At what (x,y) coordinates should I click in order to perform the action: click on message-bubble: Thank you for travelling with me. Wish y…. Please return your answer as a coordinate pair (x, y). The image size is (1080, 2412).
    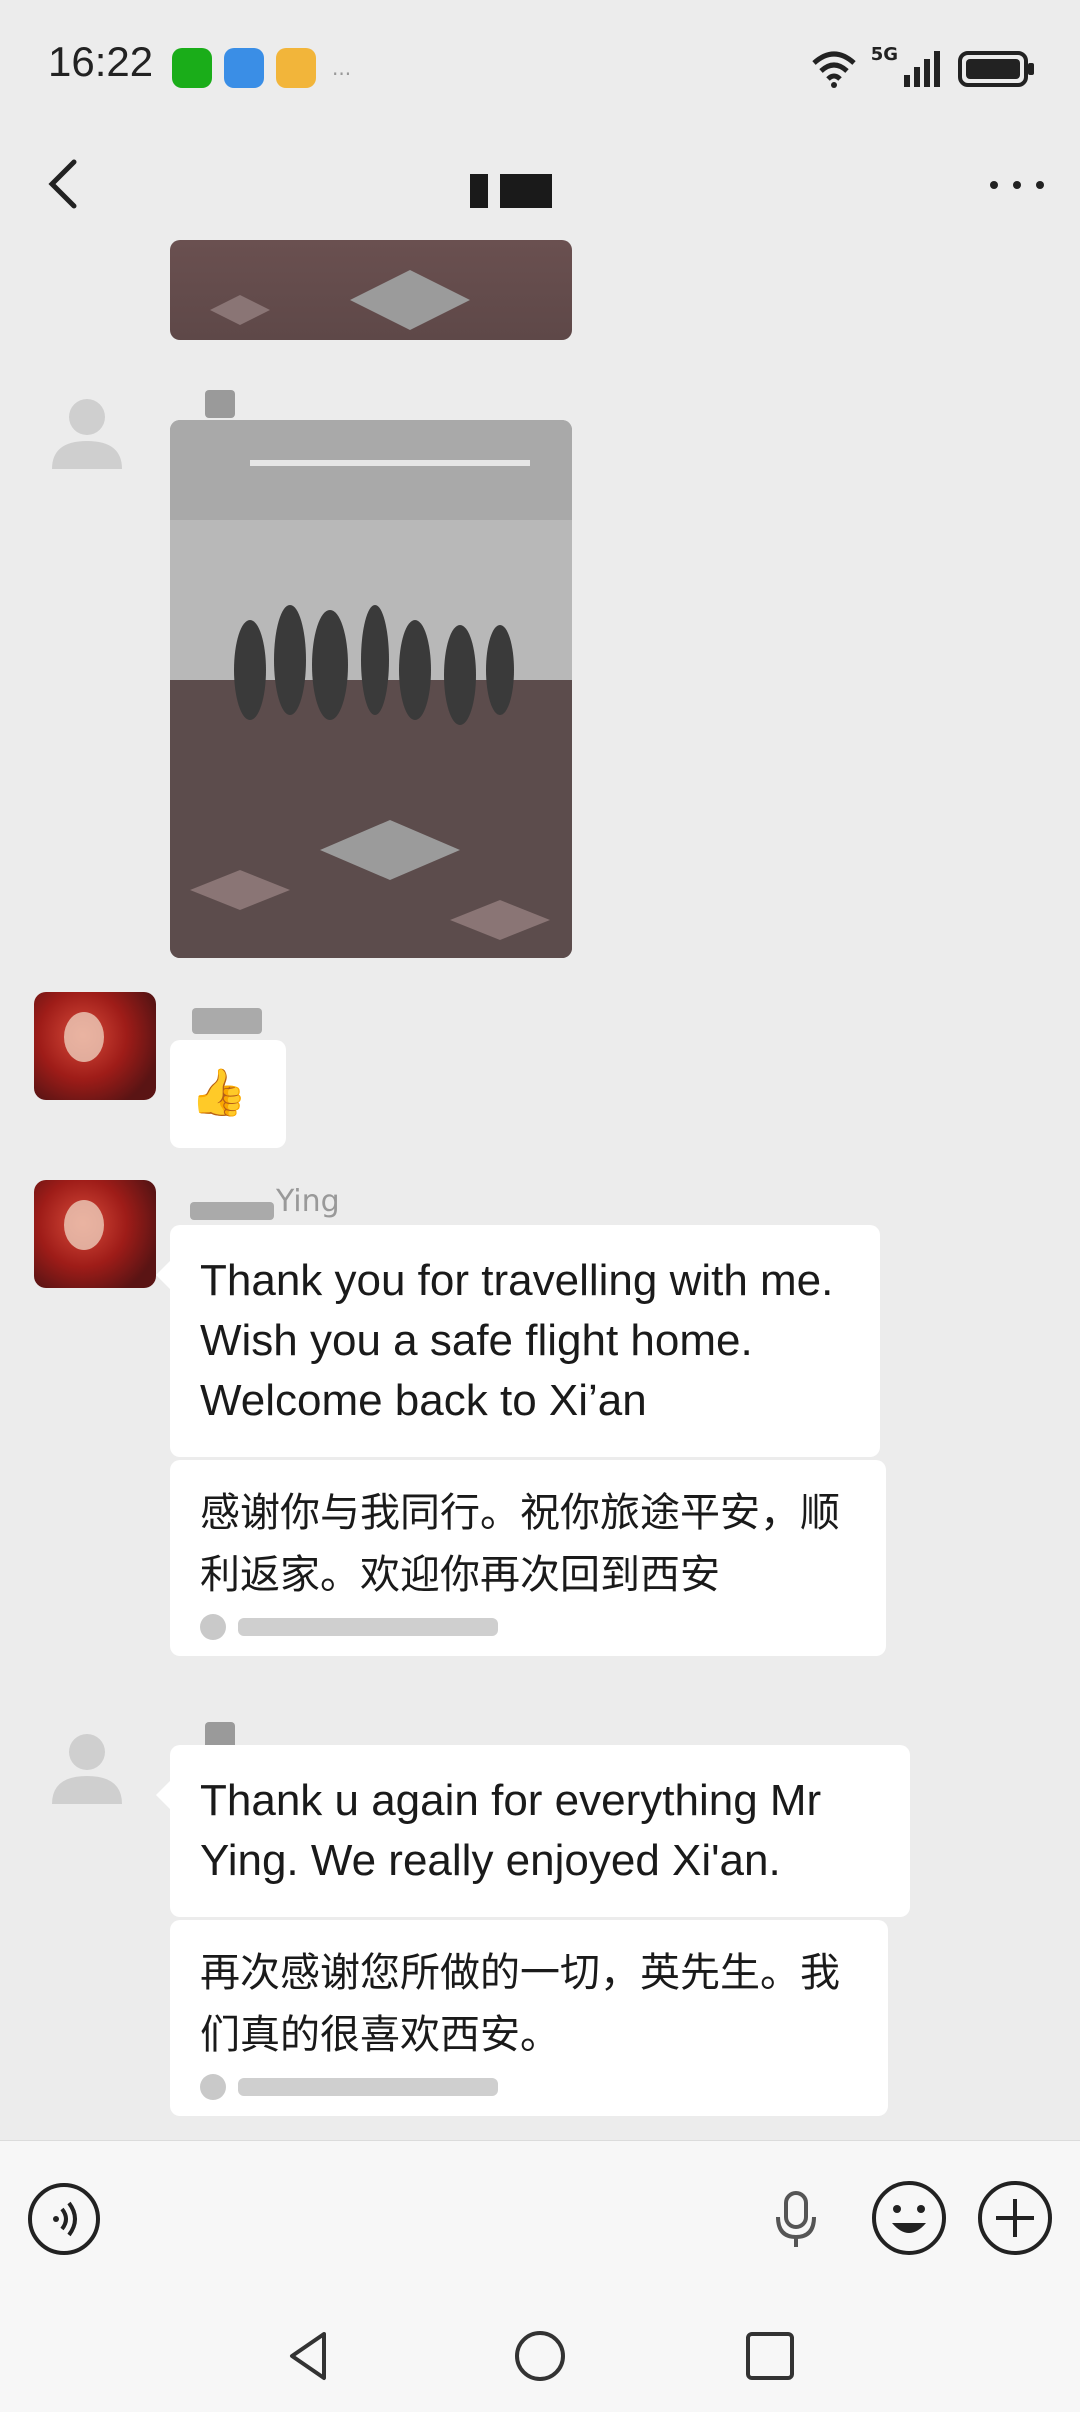
    Looking at the image, I should click on (518, 1341).